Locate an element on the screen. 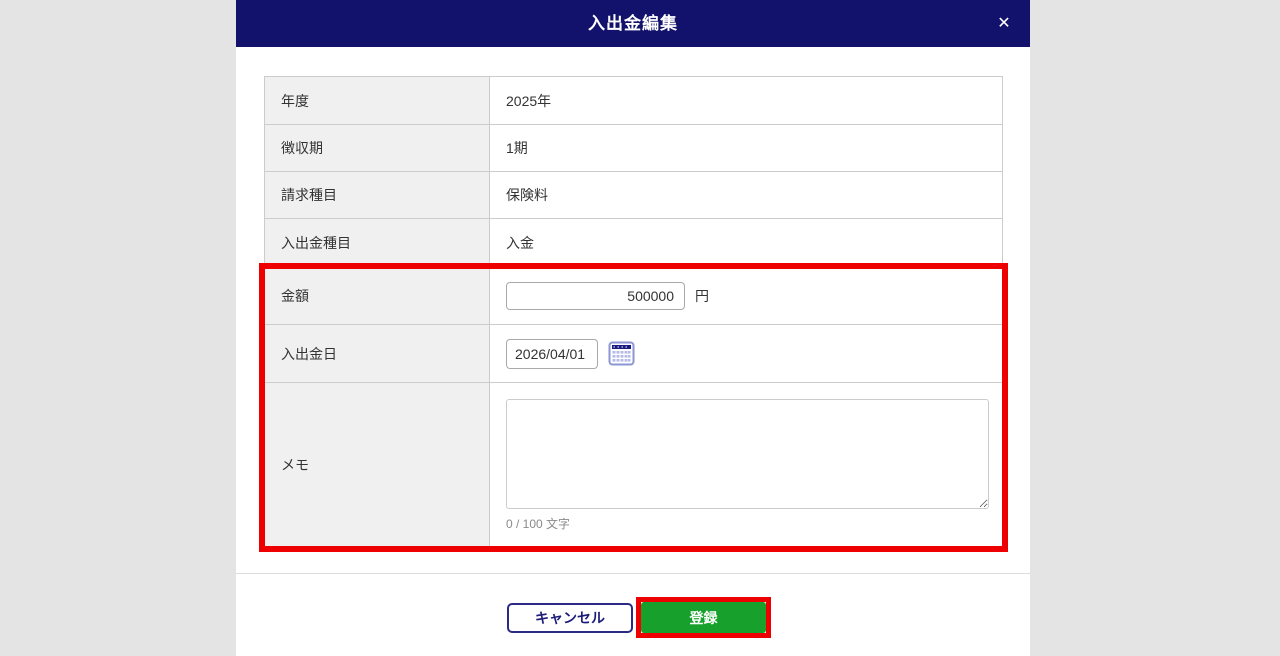  row-value-collection-period: 1期 is located at coordinates (517, 148).